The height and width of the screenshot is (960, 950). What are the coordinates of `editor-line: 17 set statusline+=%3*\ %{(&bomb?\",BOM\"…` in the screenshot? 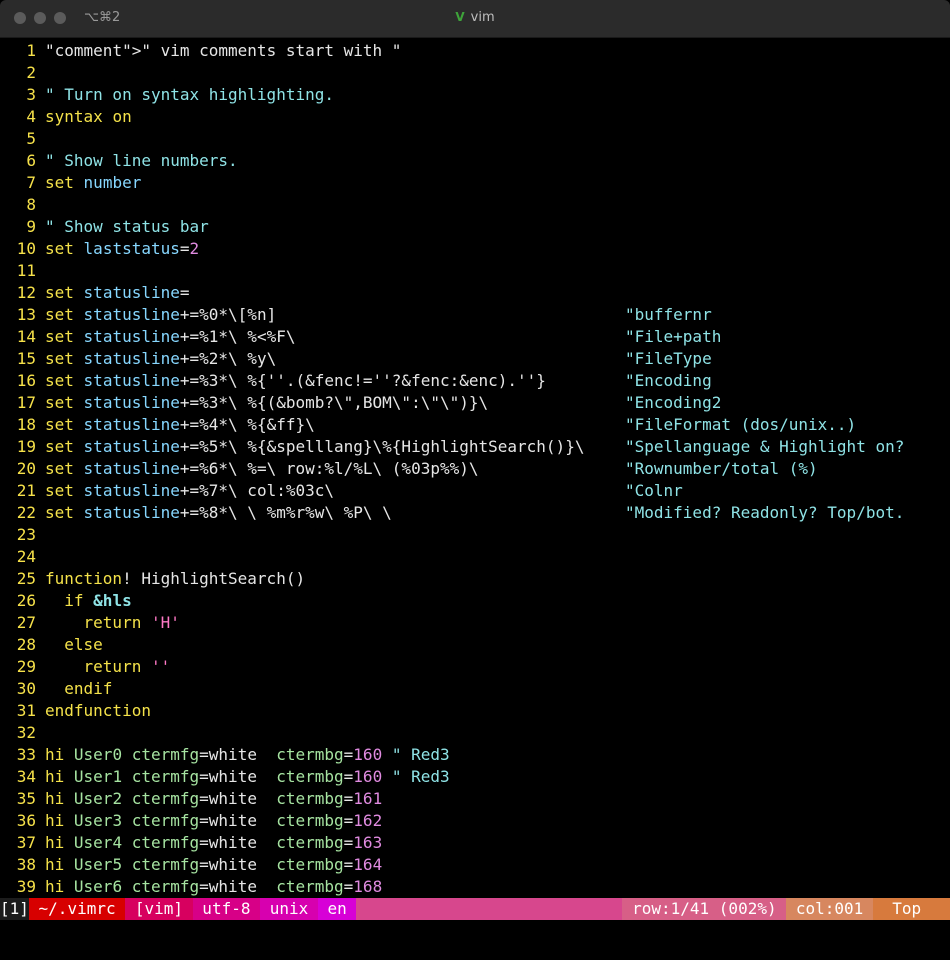 It's located at (475, 403).